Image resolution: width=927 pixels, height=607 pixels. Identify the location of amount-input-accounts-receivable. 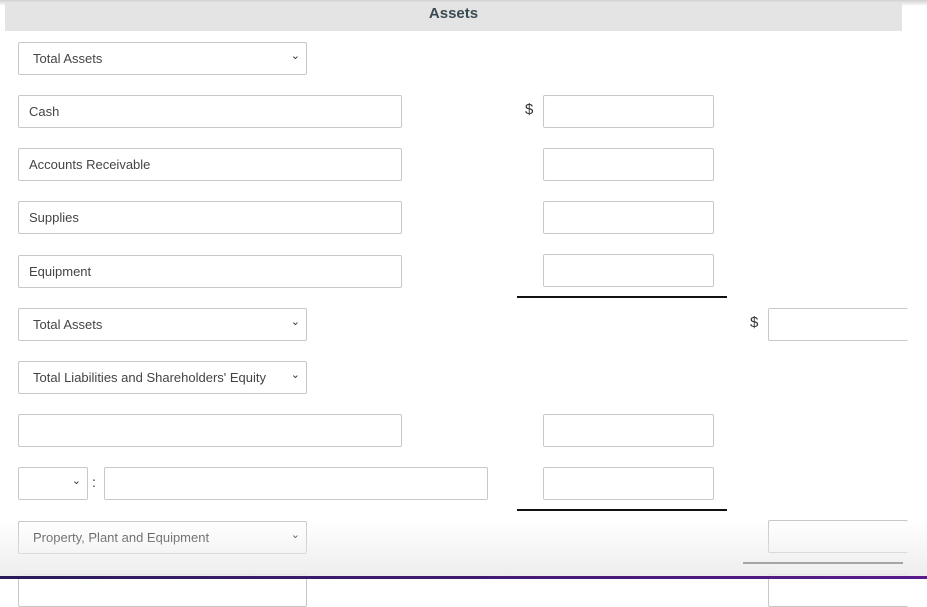
(628, 164).